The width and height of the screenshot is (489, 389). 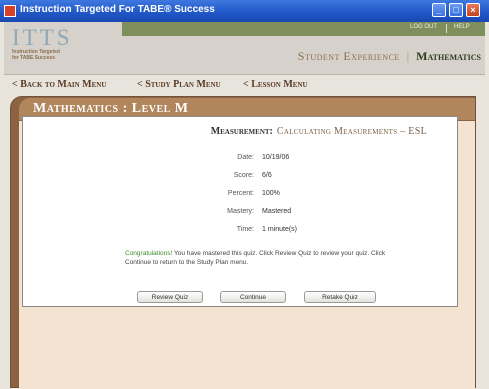 I want to click on result-row-time: Time: 1 minute(s), so click(x=241, y=233).